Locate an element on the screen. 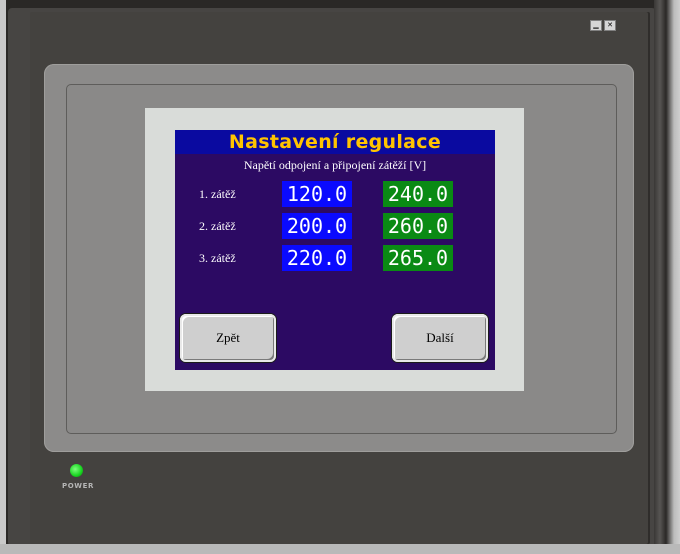 This screenshot has height=554, width=680. close-button: ✕ is located at coordinates (610, 25).